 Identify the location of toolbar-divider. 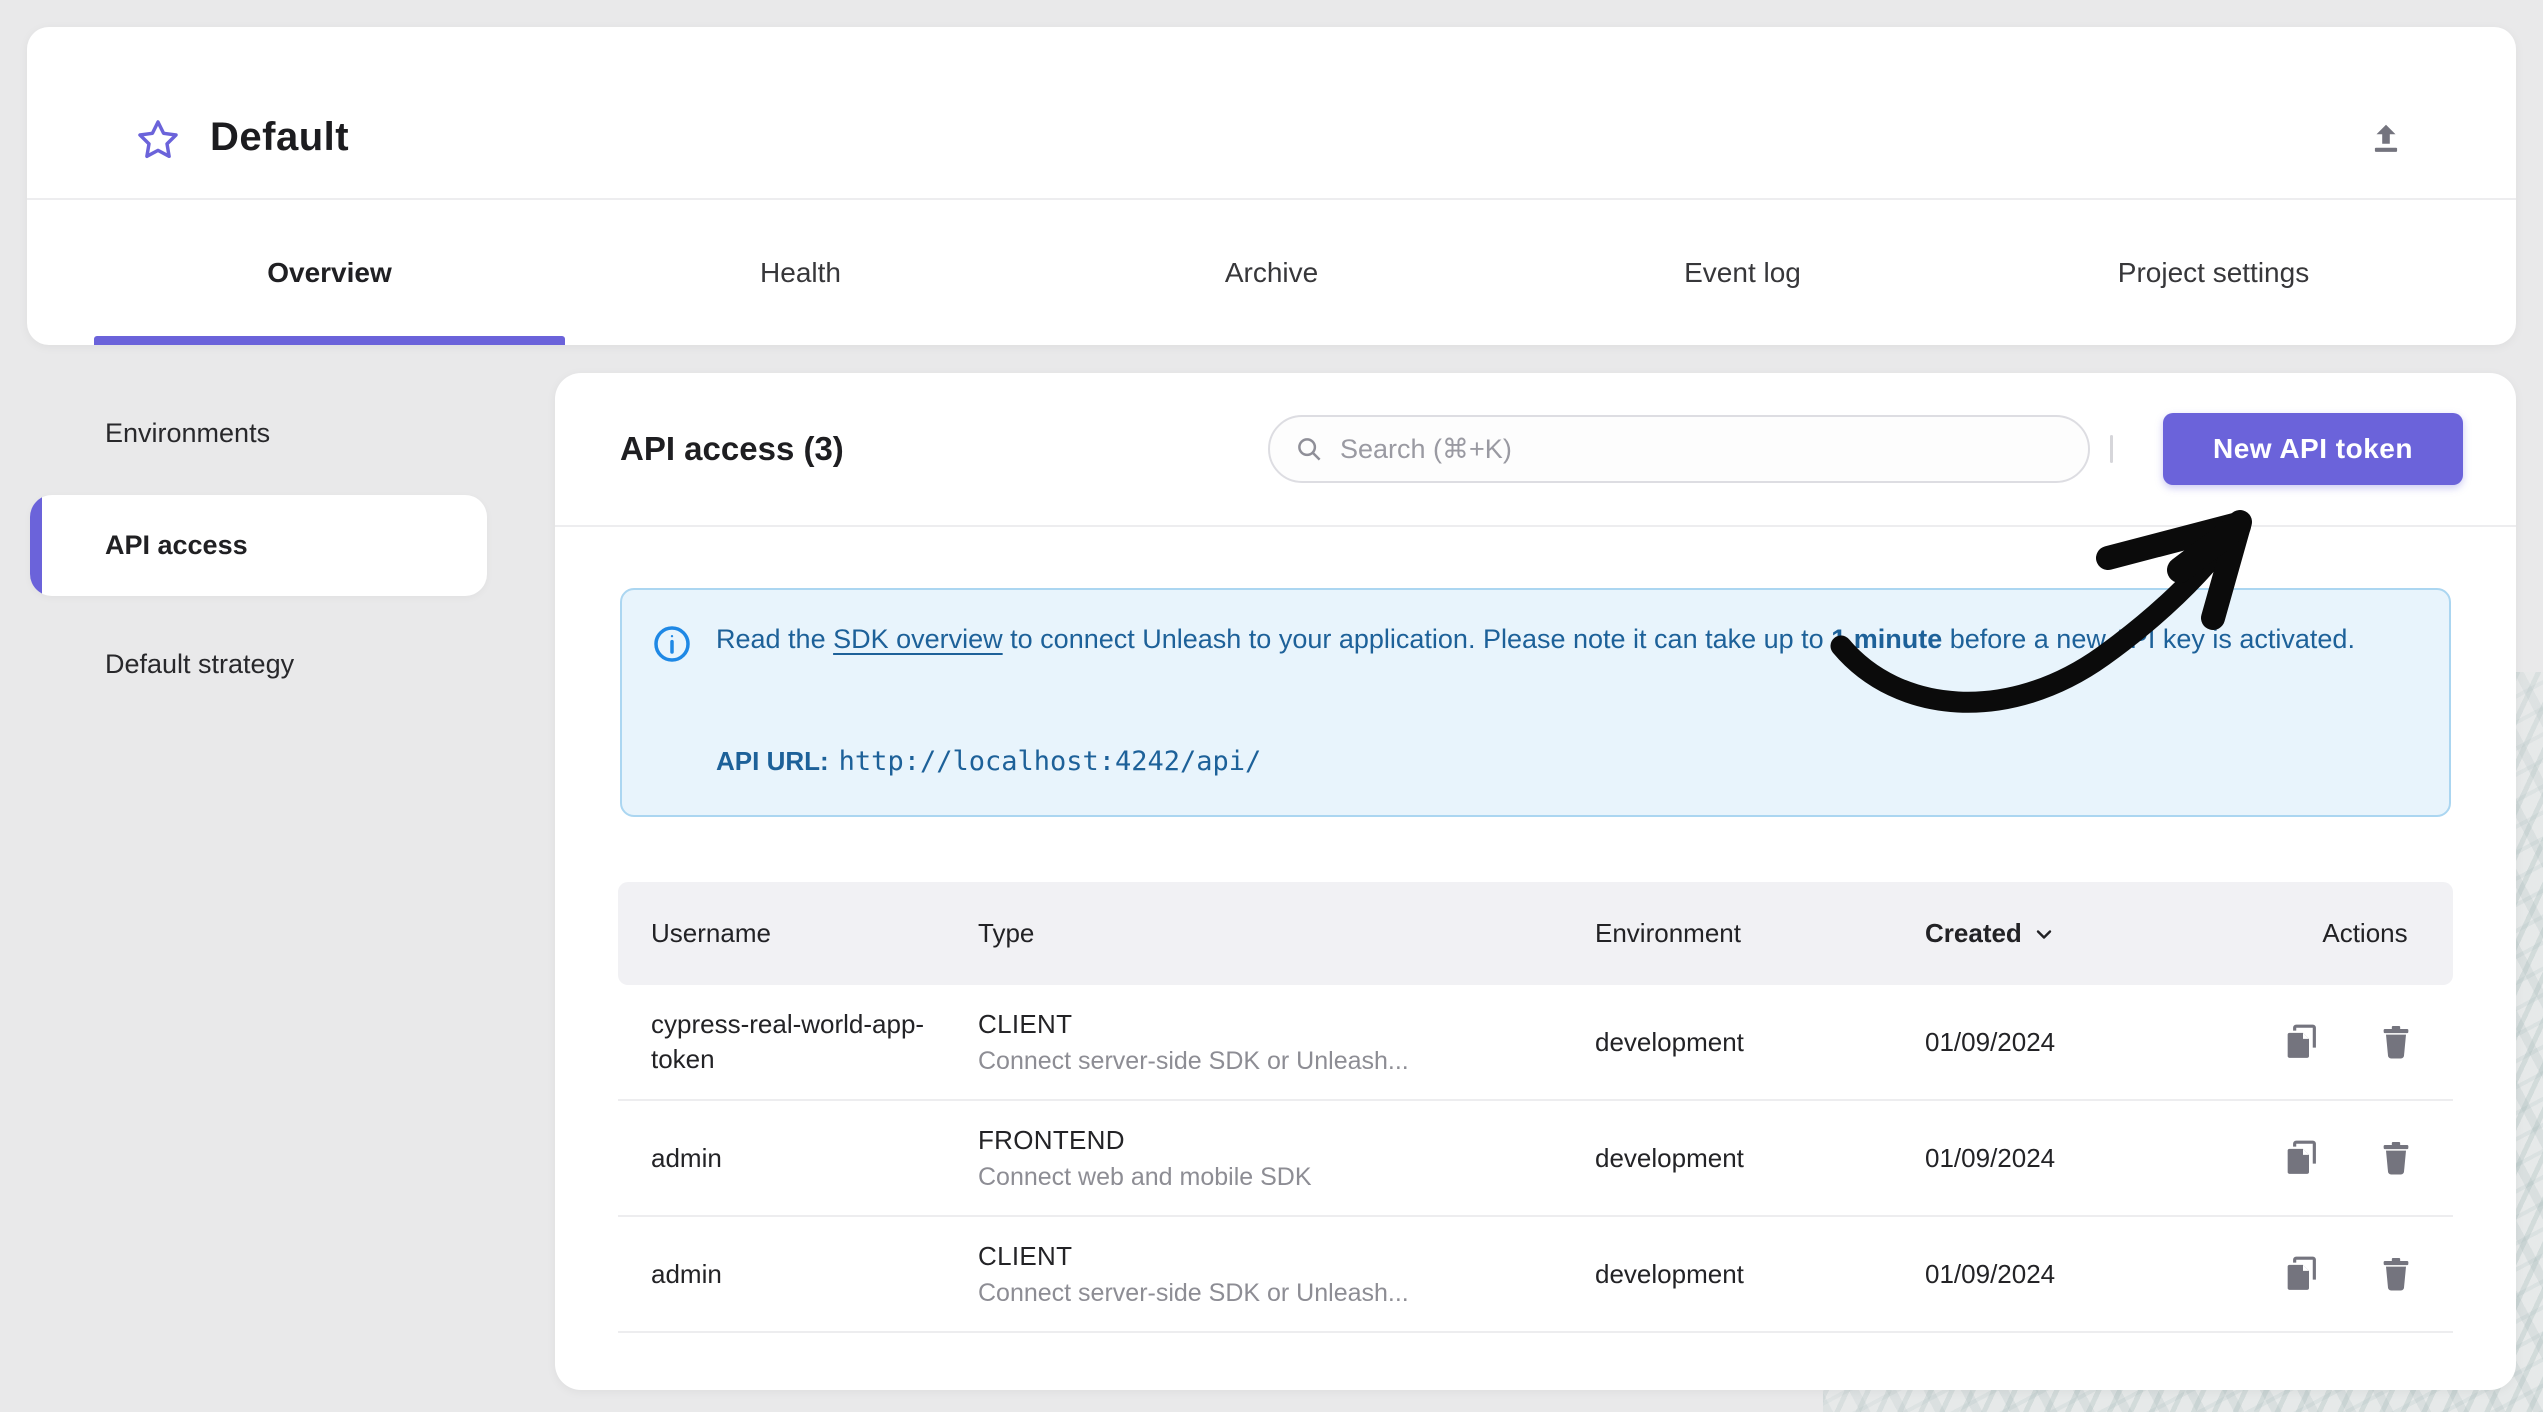
(2111, 449).